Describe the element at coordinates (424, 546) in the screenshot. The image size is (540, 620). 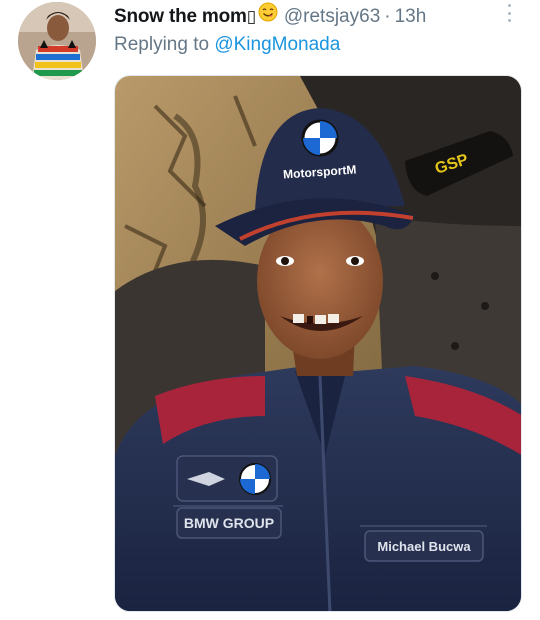
I see `jacket-right-text: Michael Bucwa` at that location.